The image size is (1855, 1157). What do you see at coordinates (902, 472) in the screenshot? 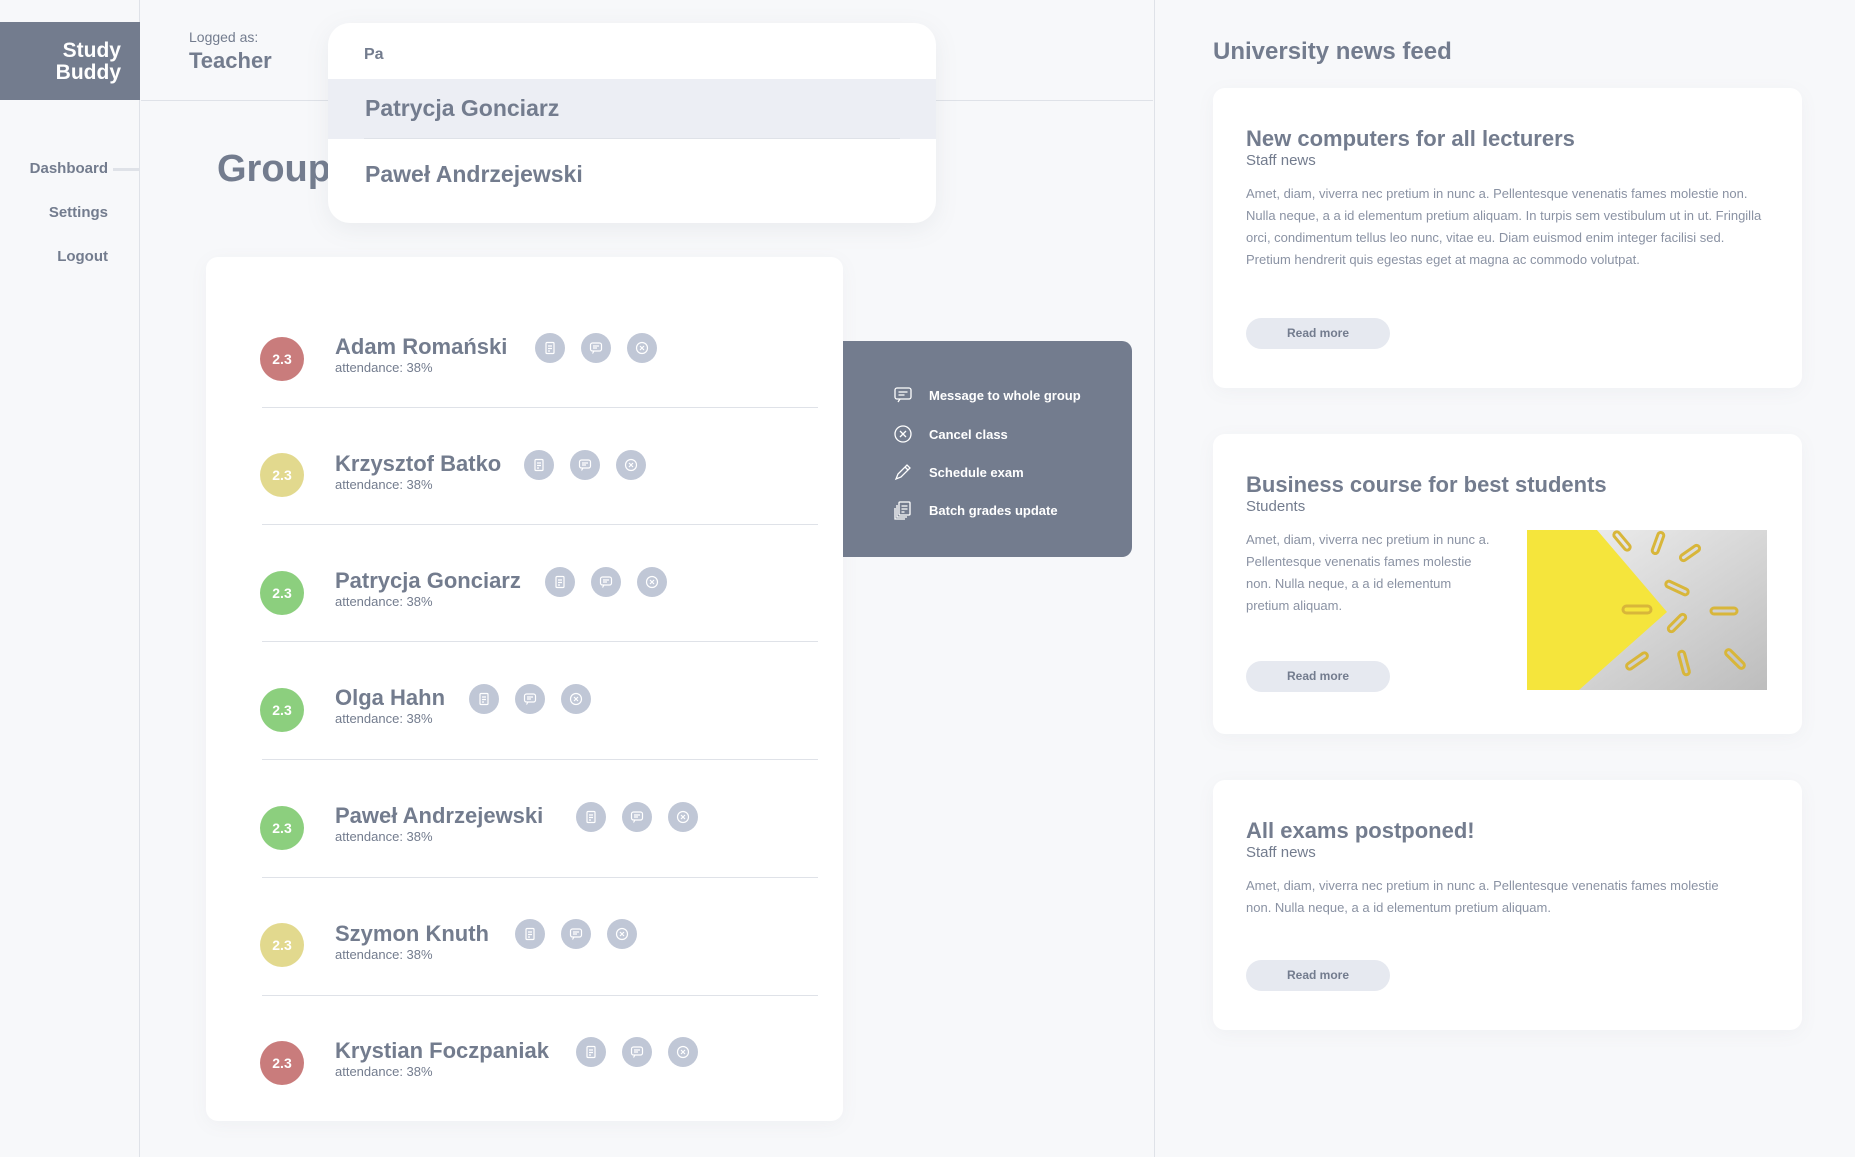
I see `pencil-icon` at bounding box center [902, 472].